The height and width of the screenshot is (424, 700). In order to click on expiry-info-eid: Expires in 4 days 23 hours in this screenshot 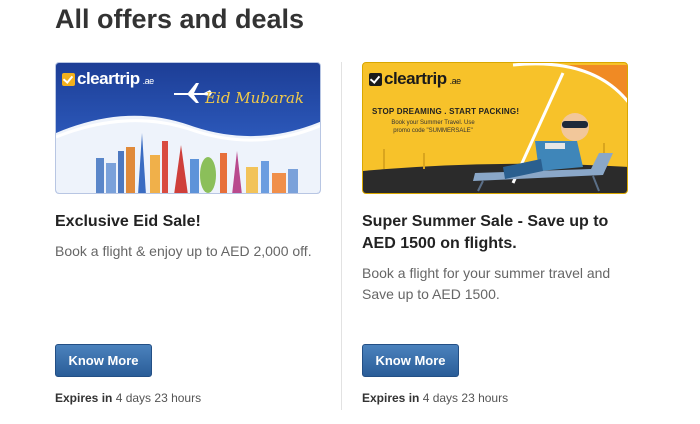, I will do `click(128, 398)`.